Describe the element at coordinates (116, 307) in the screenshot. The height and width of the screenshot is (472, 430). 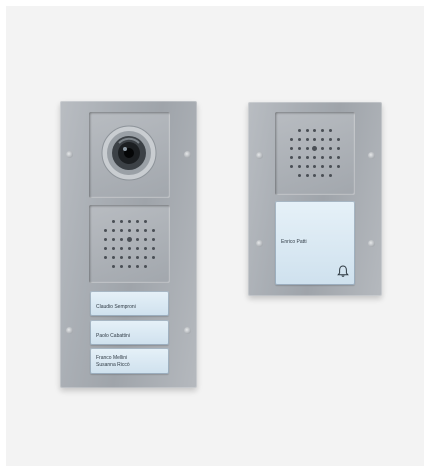
I see `nameplate-text: Claudio Semproni` at that location.